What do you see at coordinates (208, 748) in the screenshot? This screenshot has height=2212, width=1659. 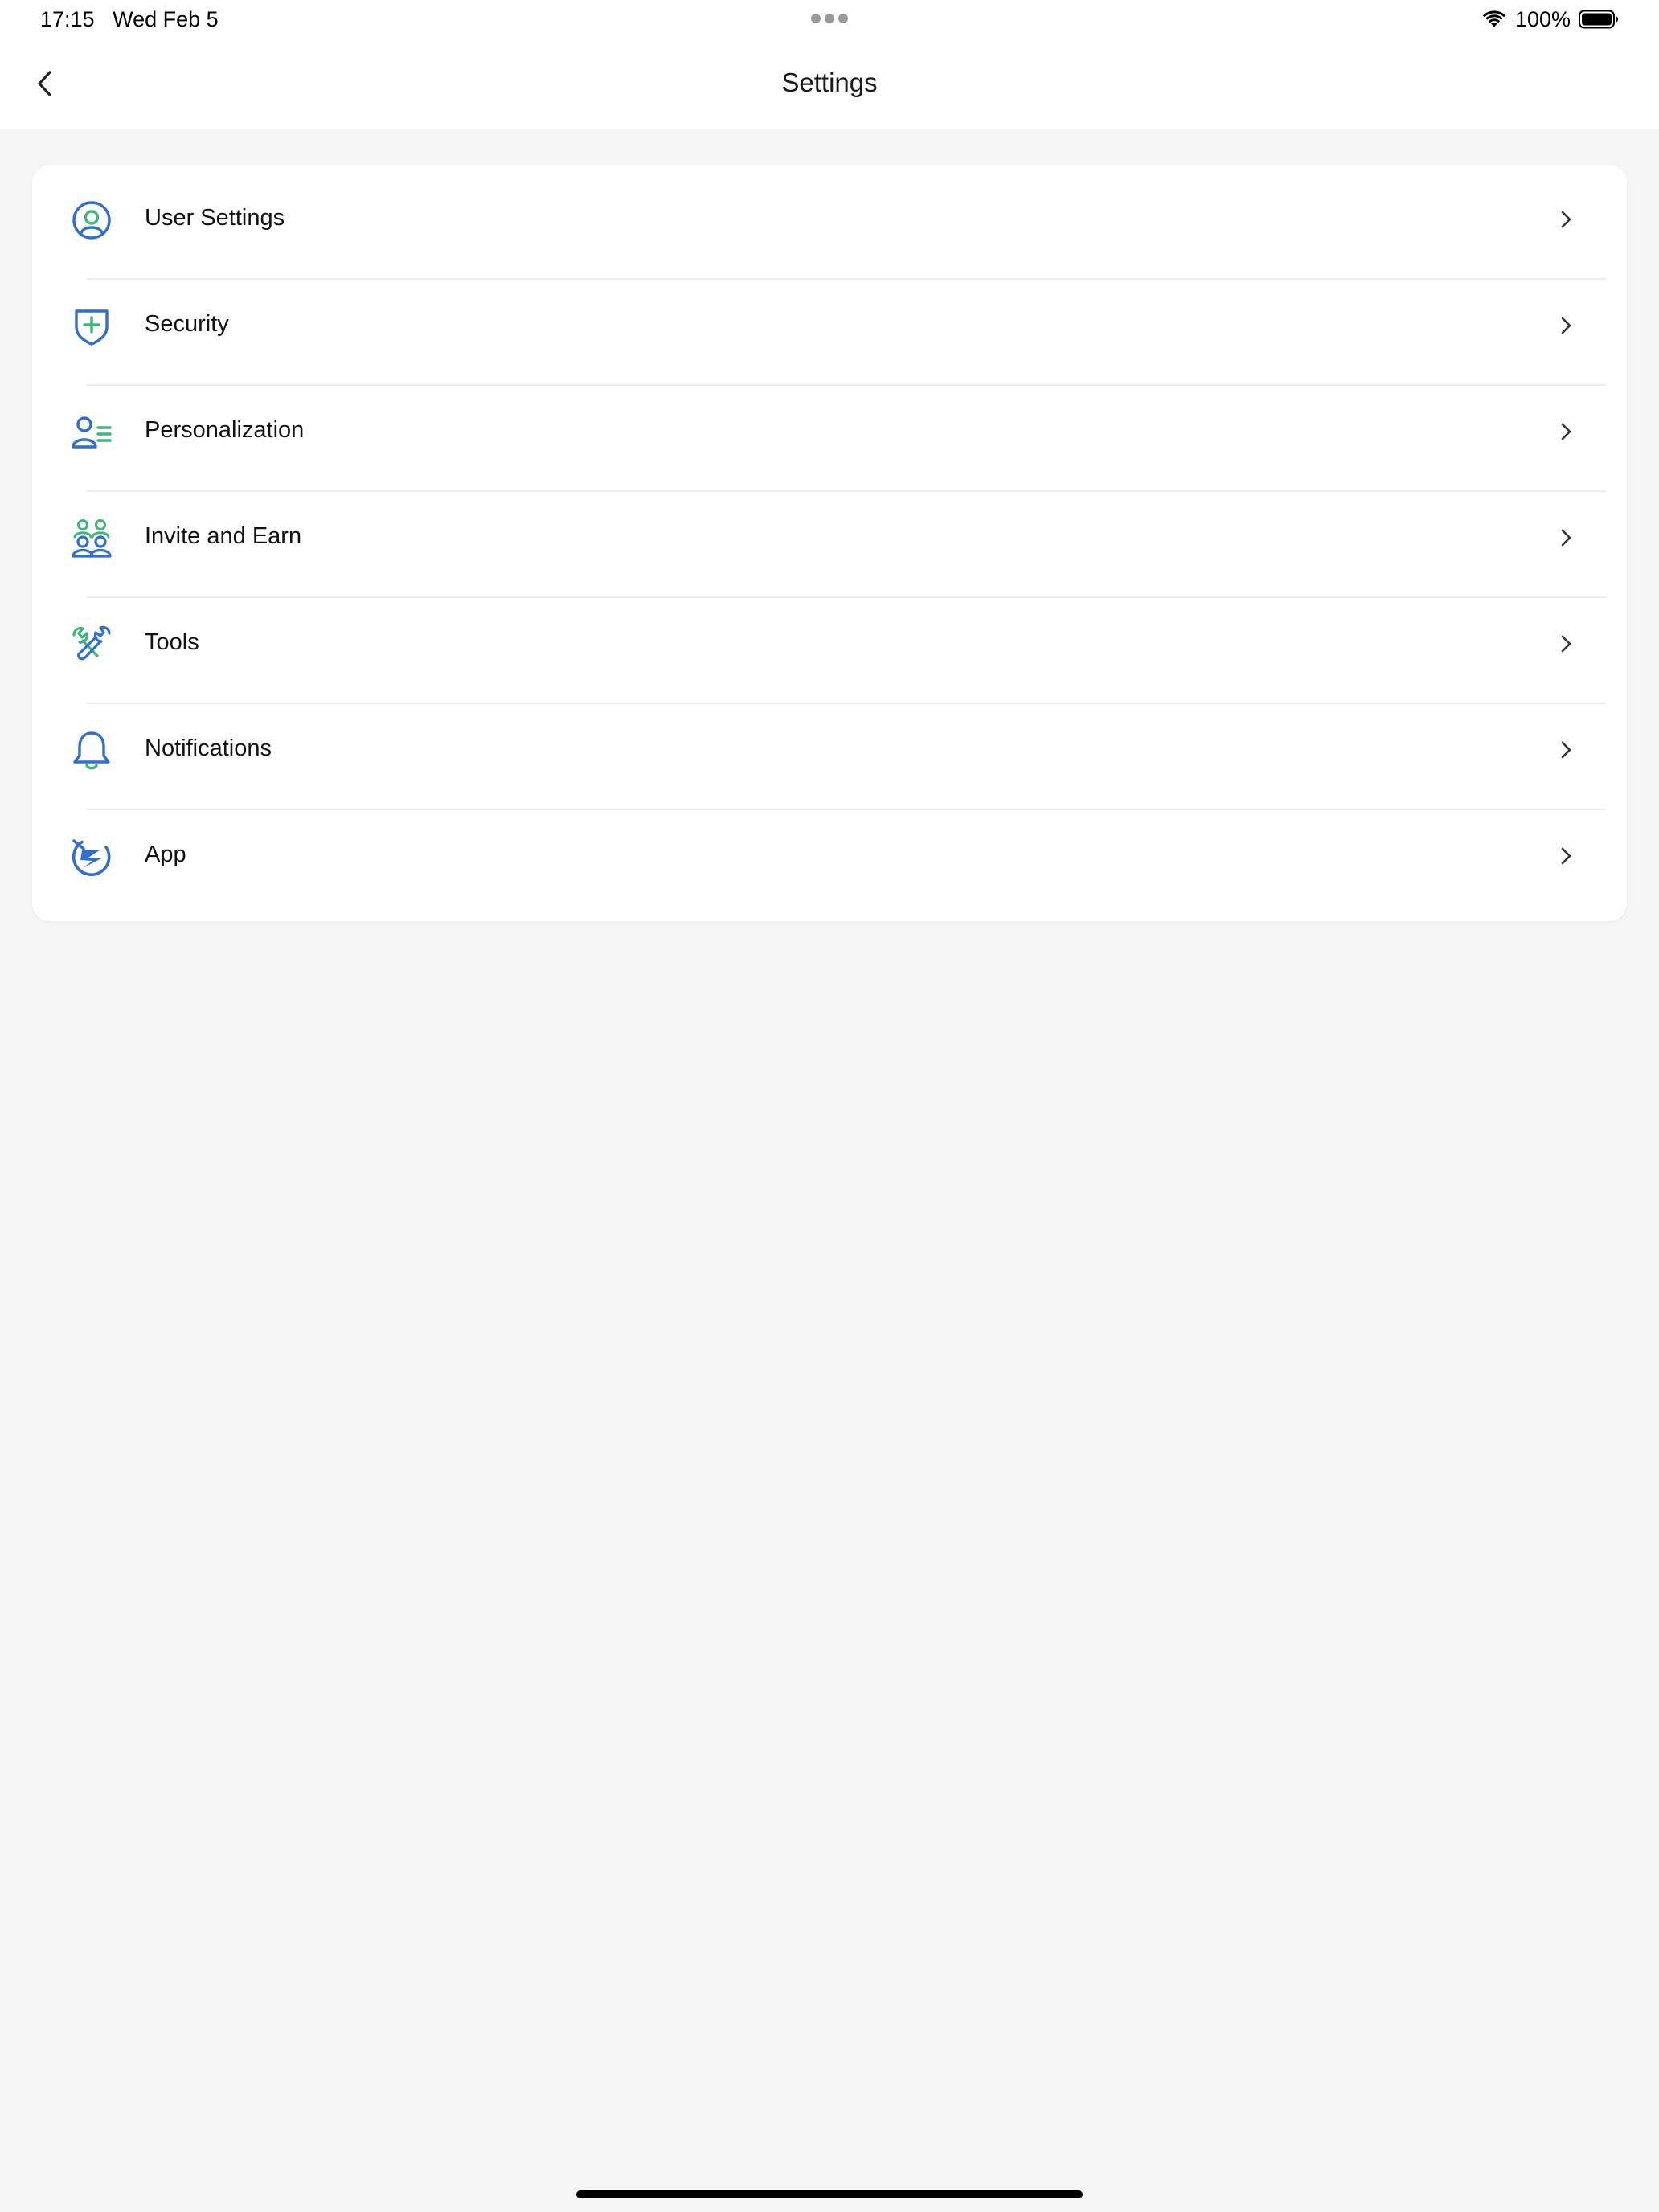 I see `menu-item-label: Notifications` at bounding box center [208, 748].